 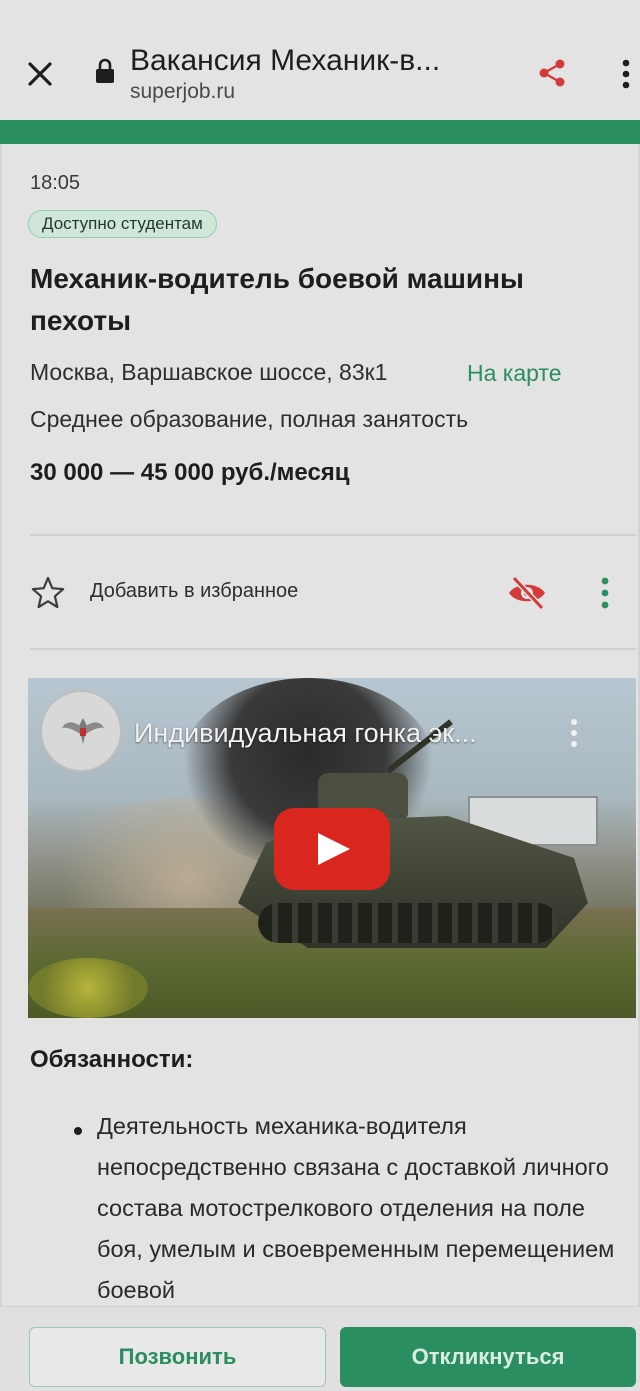 What do you see at coordinates (112, 1059) in the screenshot?
I see `duties-heading: Обязанности:` at bounding box center [112, 1059].